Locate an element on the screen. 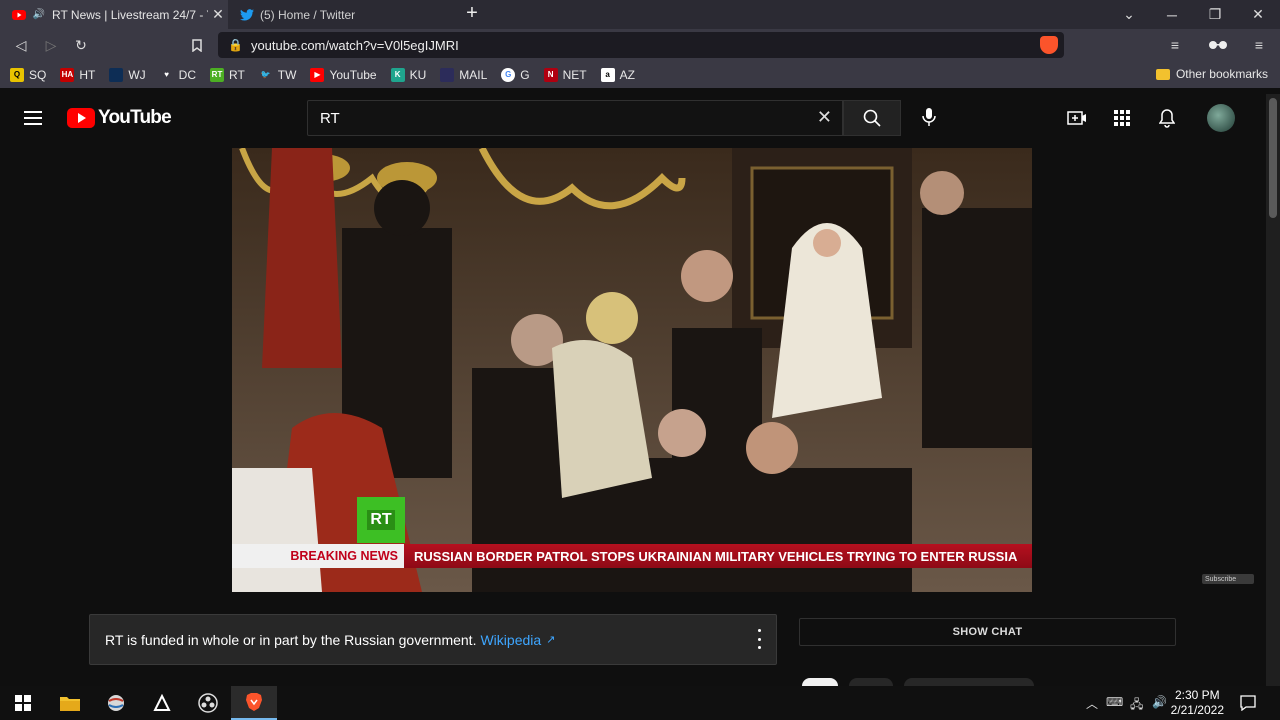 This screenshot has height=720, width=1280. rt-icon: RT is located at coordinates (217, 74).